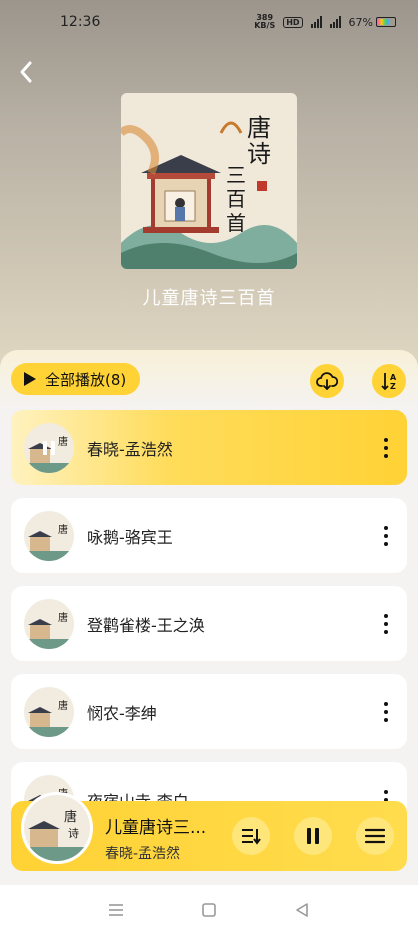  I want to click on pause-overlay, so click(49, 448).